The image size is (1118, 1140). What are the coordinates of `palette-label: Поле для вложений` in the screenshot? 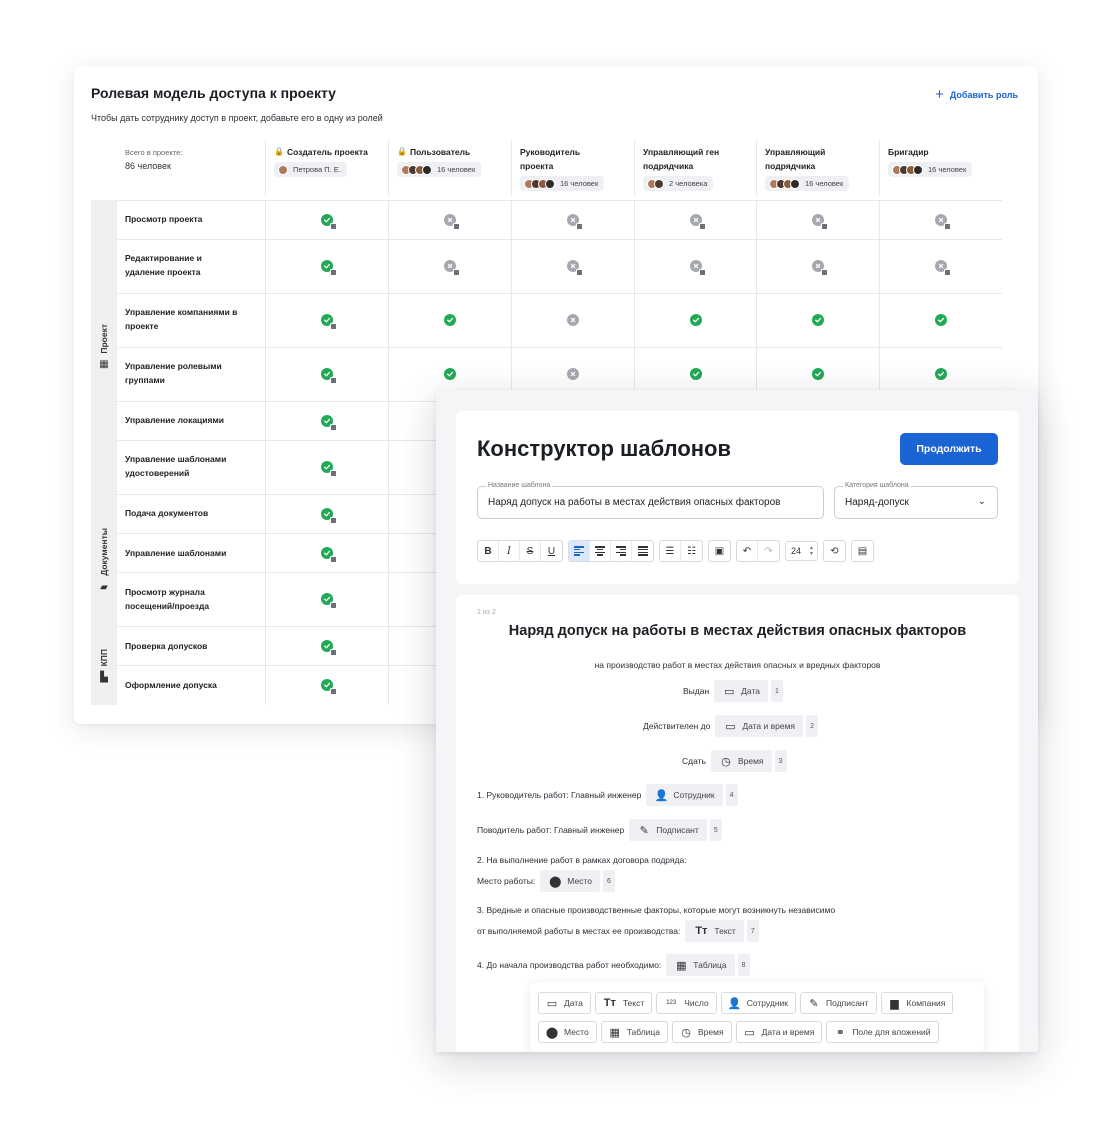 It's located at (891, 1032).